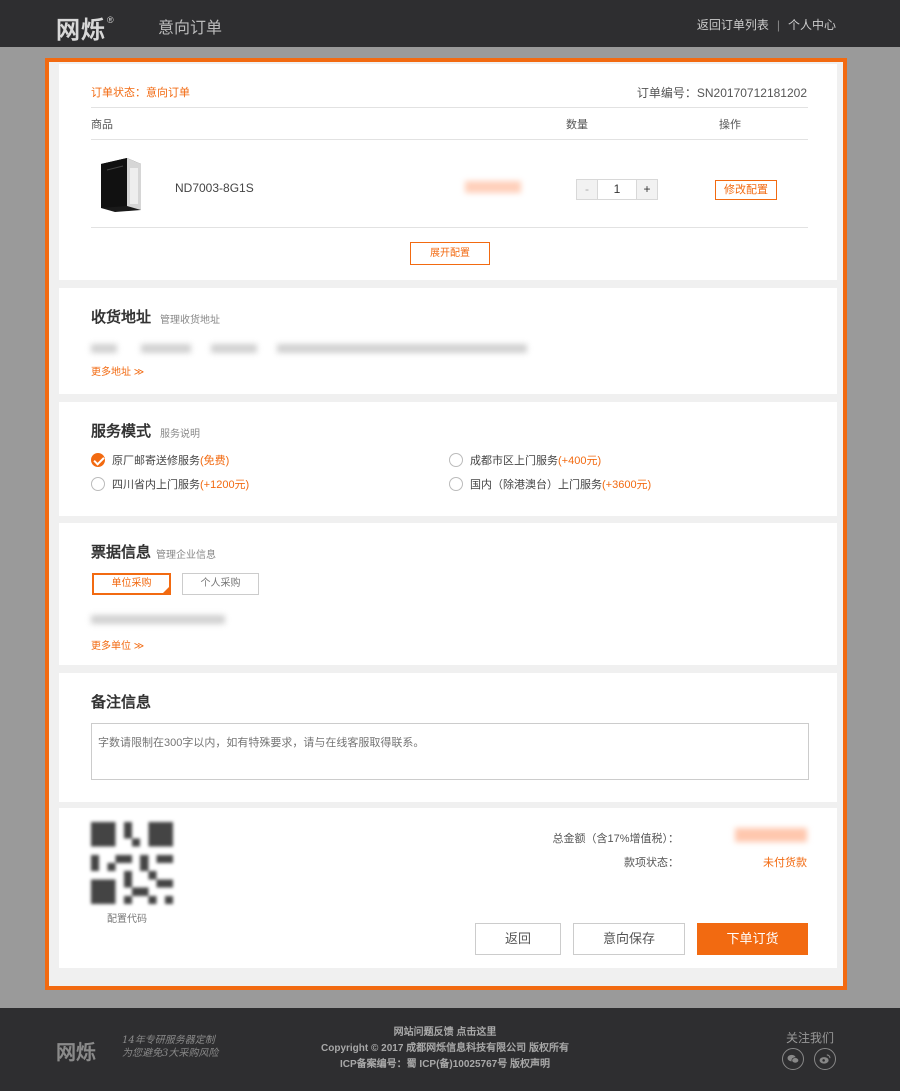 The height and width of the screenshot is (1091, 900). What do you see at coordinates (220, 584) in the screenshot?
I see `tab-personal-purchase: 个人采购` at bounding box center [220, 584].